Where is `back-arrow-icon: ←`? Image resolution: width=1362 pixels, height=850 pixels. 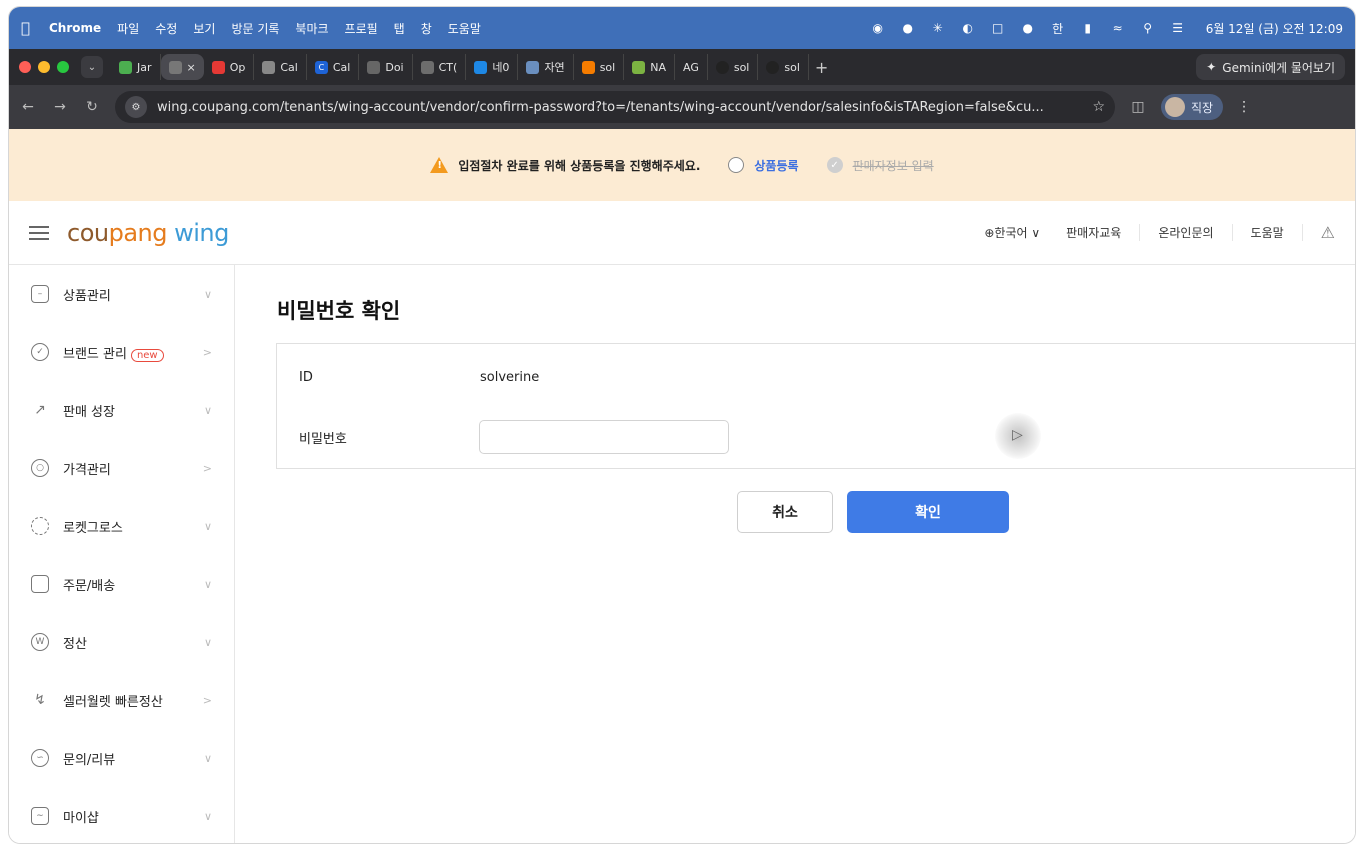 back-arrow-icon: ← is located at coordinates (28, 107).